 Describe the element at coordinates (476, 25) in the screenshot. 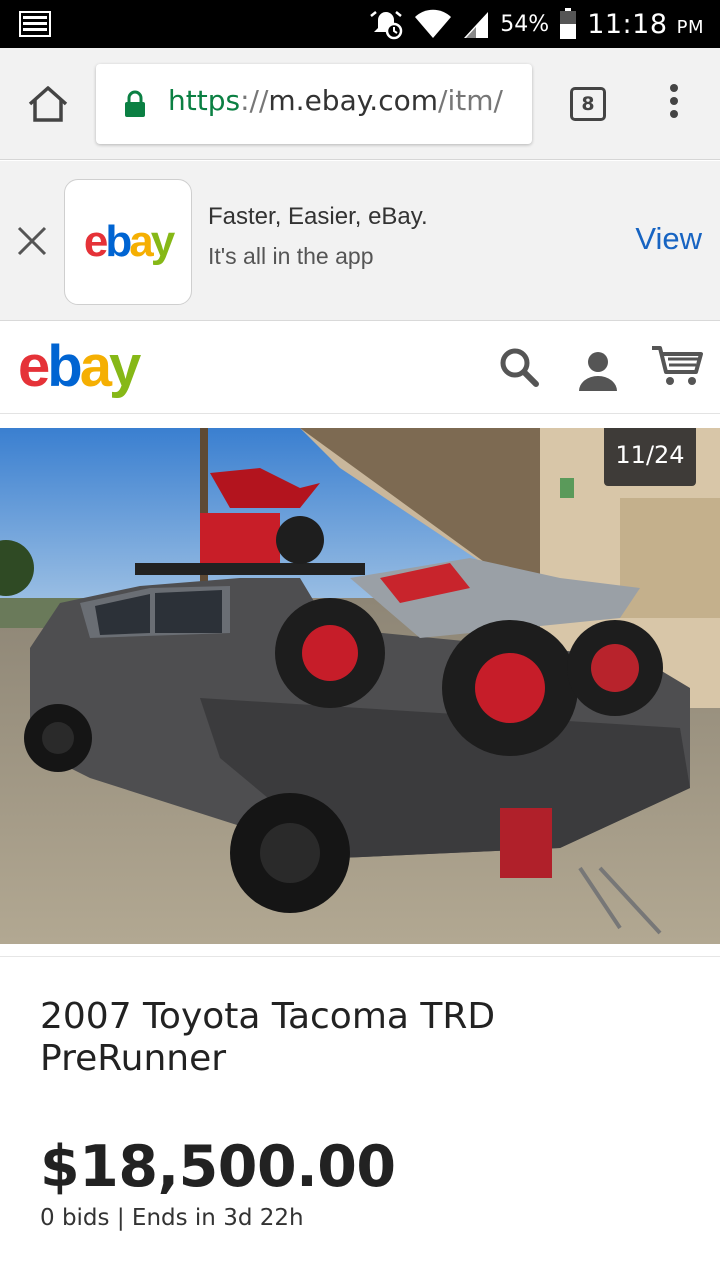

I see `signal-icon` at that location.